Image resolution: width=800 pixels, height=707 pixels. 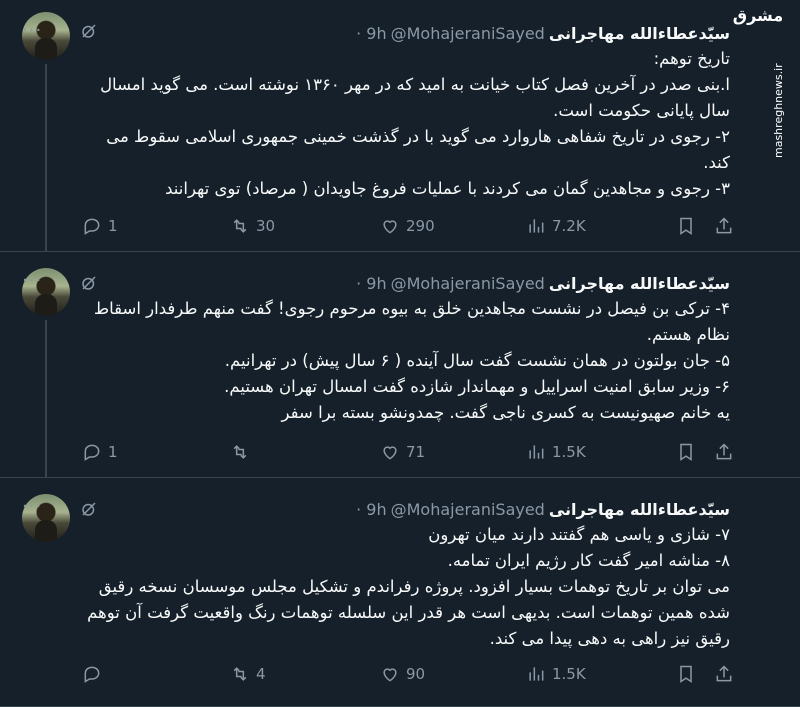 What do you see at coordinates (266, 226) in the screenshot?
I see `retweet-count: 30` at bounding box center [266, 226].